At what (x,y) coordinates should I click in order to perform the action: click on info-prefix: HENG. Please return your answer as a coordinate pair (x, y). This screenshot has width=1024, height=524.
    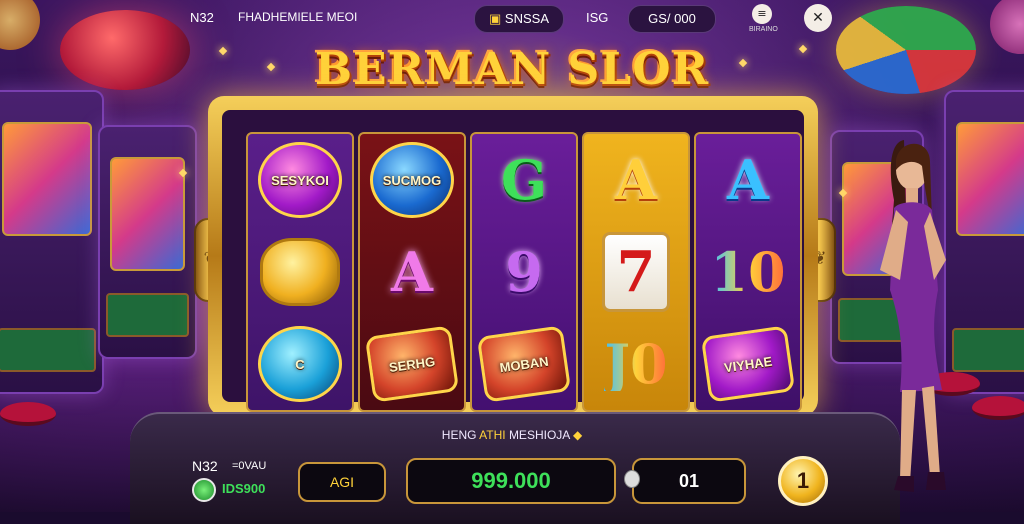
    Looking at the image, I should click on (459, 435).